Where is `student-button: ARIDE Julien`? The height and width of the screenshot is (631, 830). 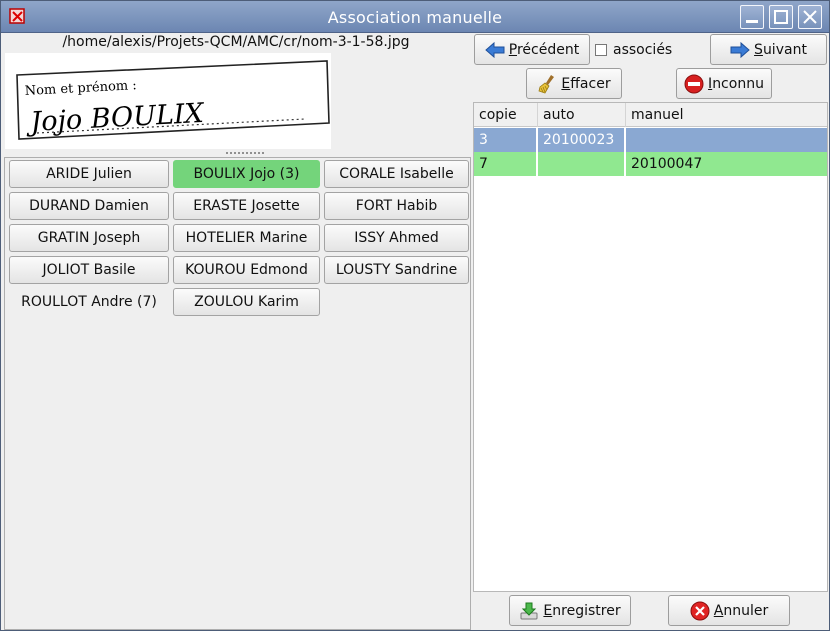
student-button: ARIDE Julien is located at coordinates (89, 174).